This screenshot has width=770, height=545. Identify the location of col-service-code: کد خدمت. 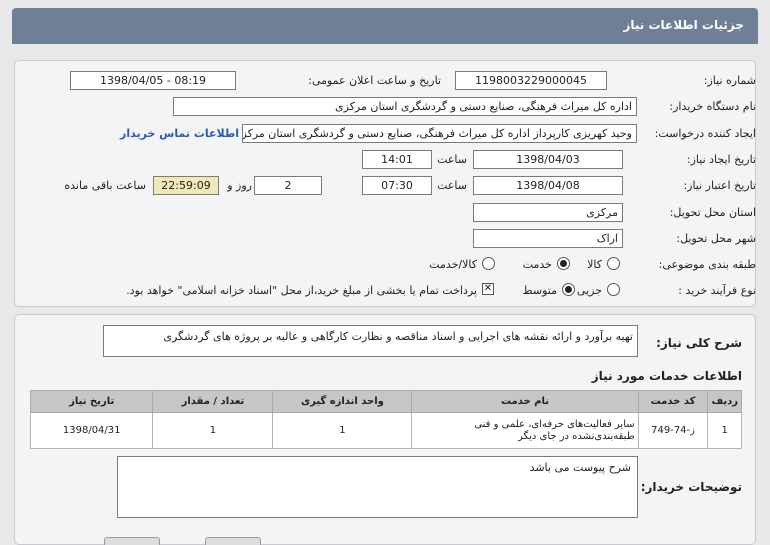
(673, 401).